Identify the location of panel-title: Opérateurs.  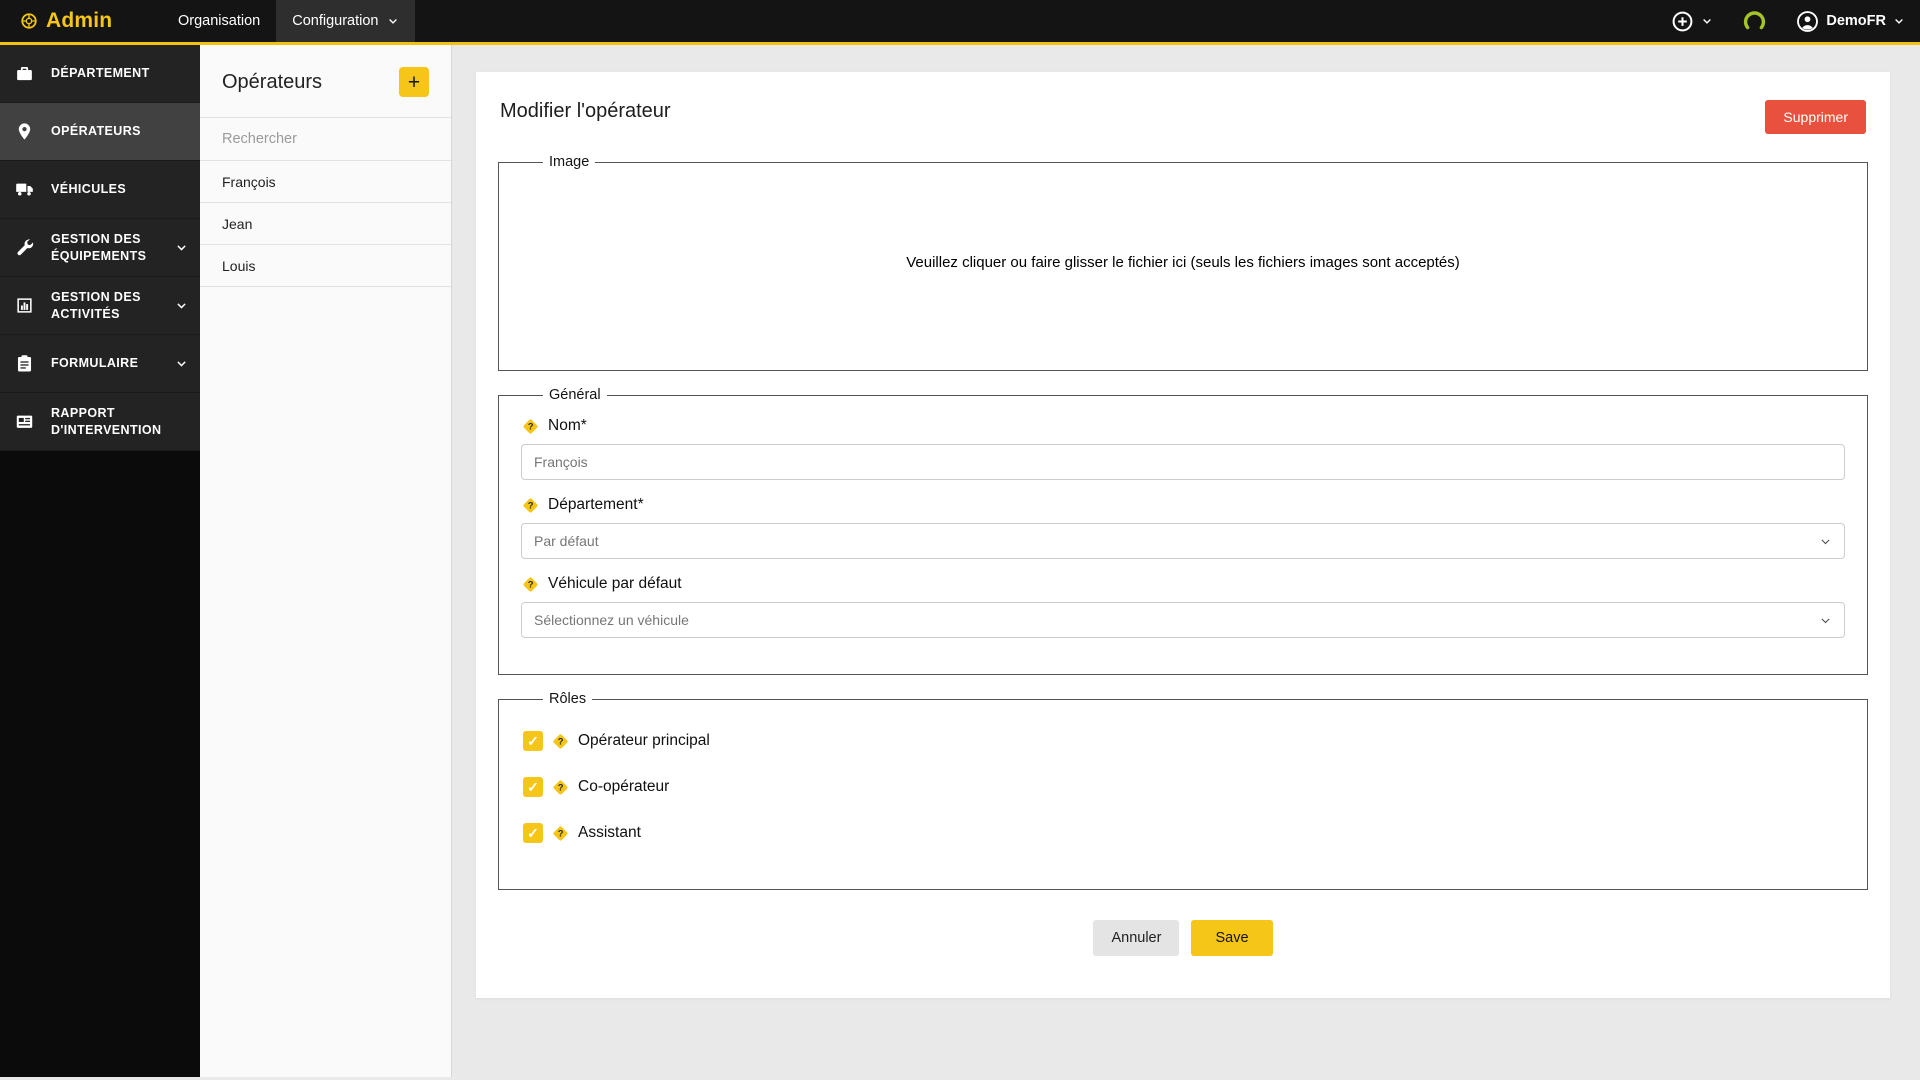
(272, 81).